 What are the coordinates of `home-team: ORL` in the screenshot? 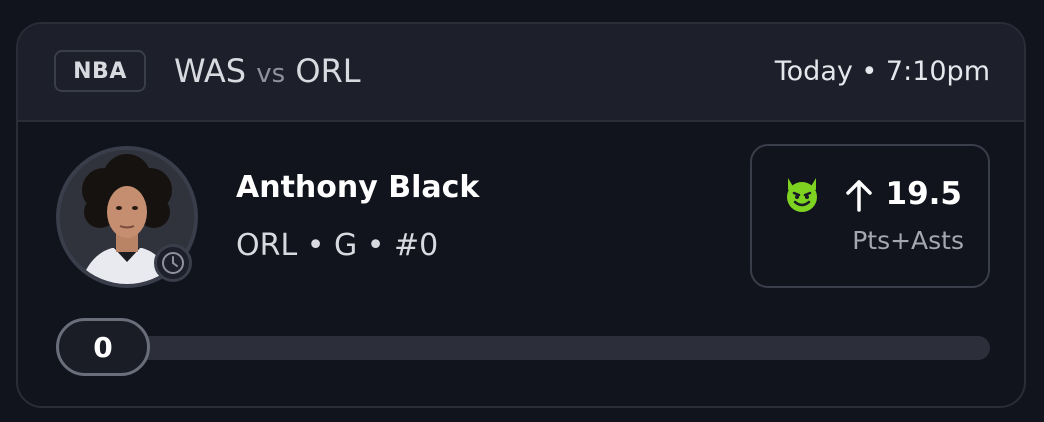 It's located at (328, 71).